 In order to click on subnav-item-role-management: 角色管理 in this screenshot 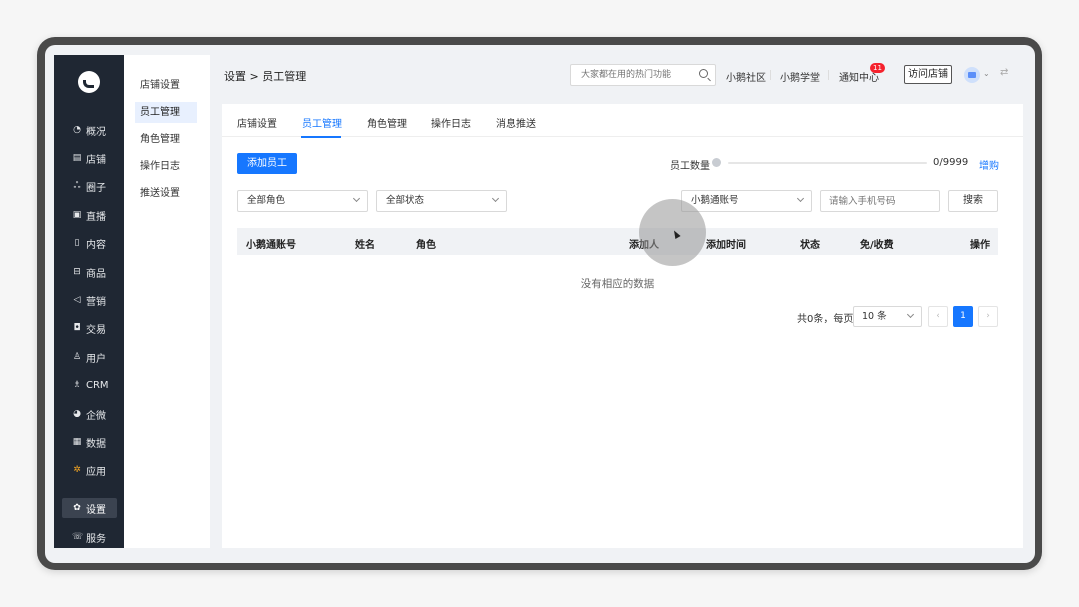, I will do `click(166, 139)`.